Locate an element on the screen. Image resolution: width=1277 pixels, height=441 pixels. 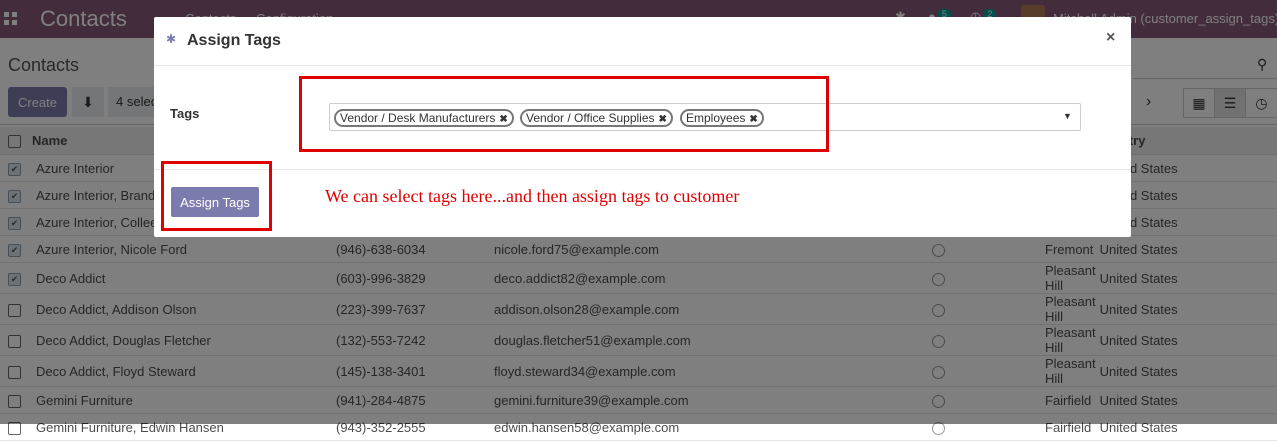
tags-label: Tags is located at coordinates (185, 113).